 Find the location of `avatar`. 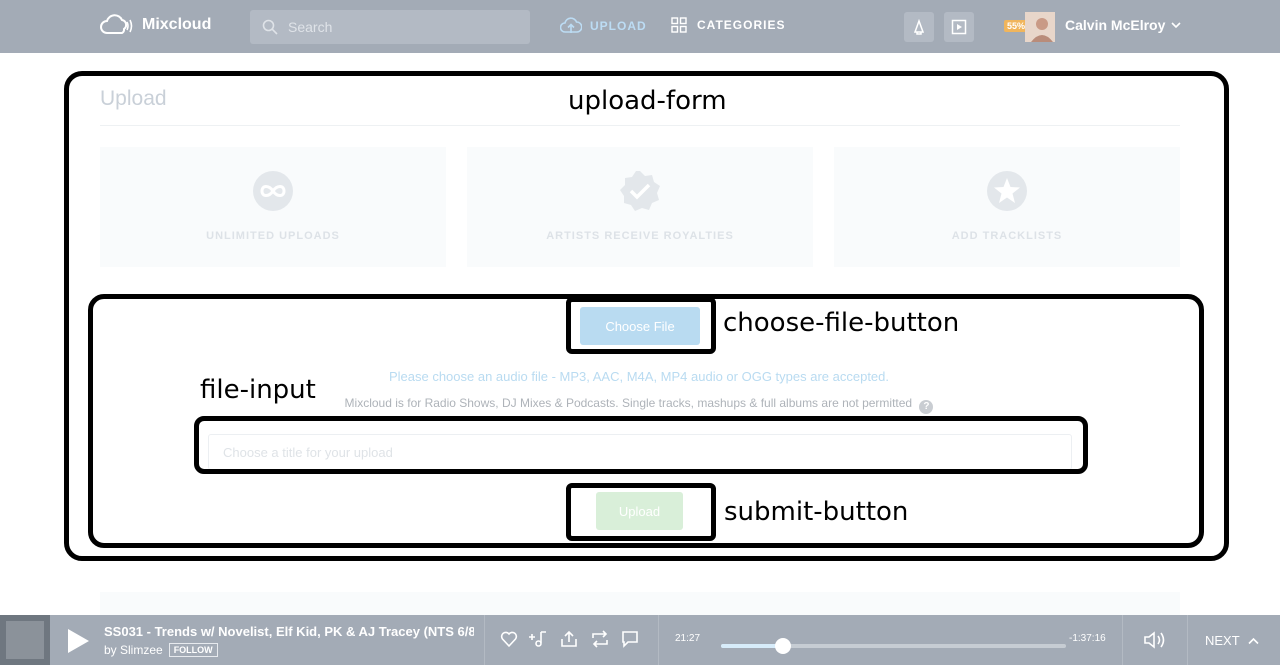

avatar is located at coordinates (1040, 27).